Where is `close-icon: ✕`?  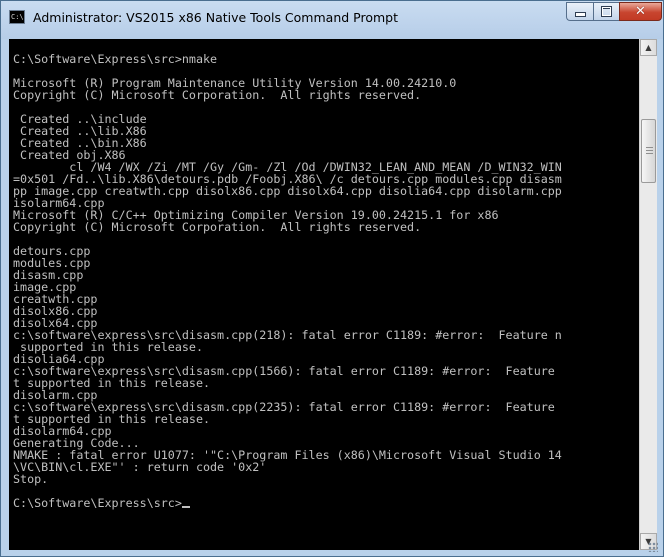 close-icon: ✕ is located at coordinates (640, 11).